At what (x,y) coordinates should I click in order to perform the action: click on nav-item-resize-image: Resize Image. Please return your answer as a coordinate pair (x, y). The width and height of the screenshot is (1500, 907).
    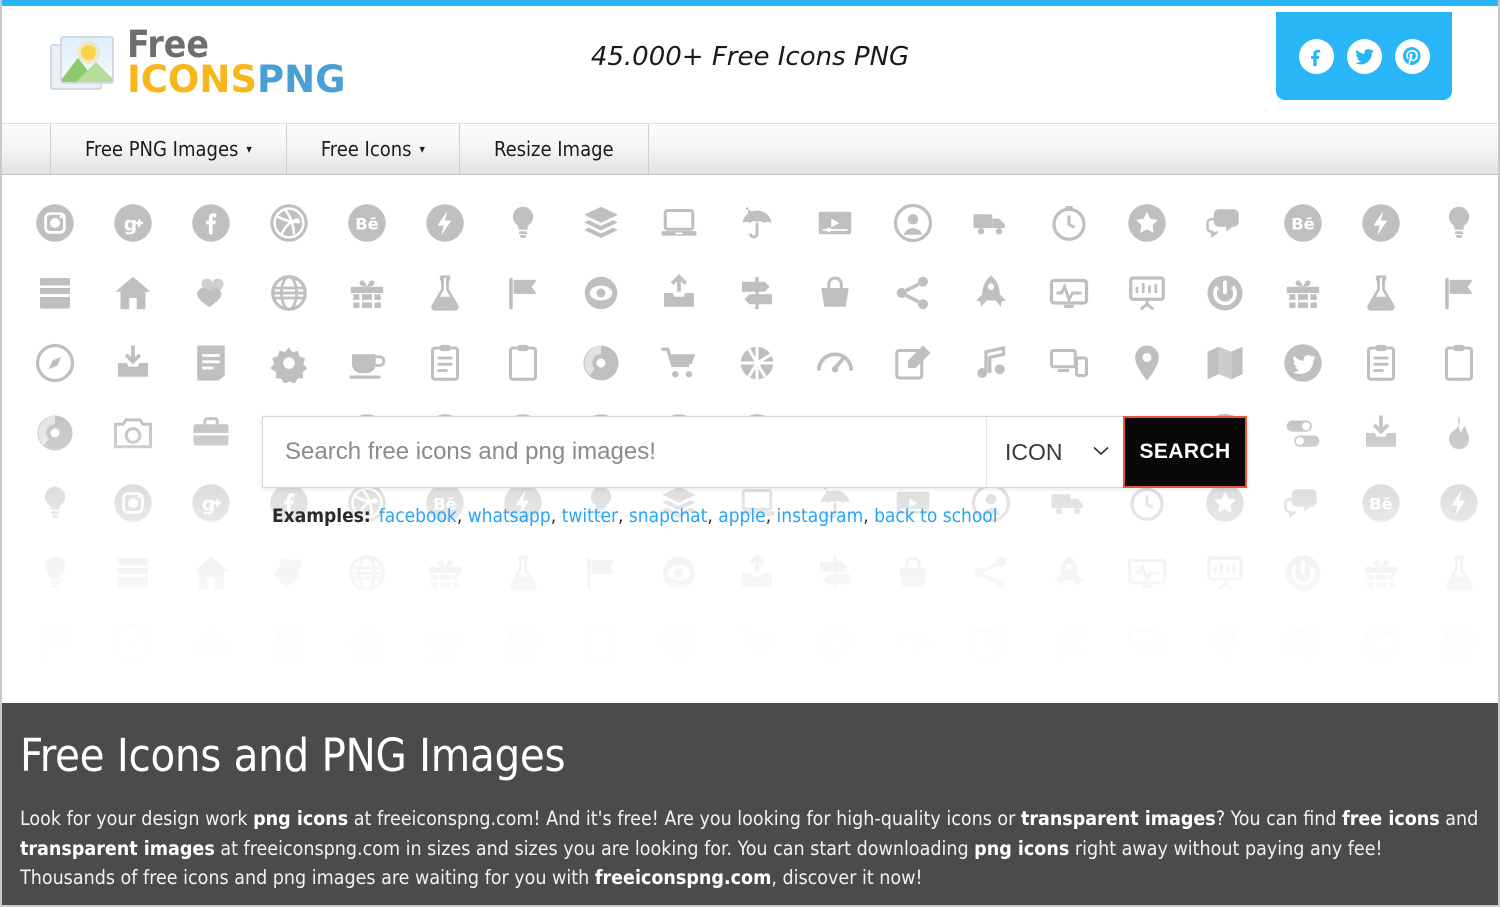
    Looking at the image, I should click on (553, 149).